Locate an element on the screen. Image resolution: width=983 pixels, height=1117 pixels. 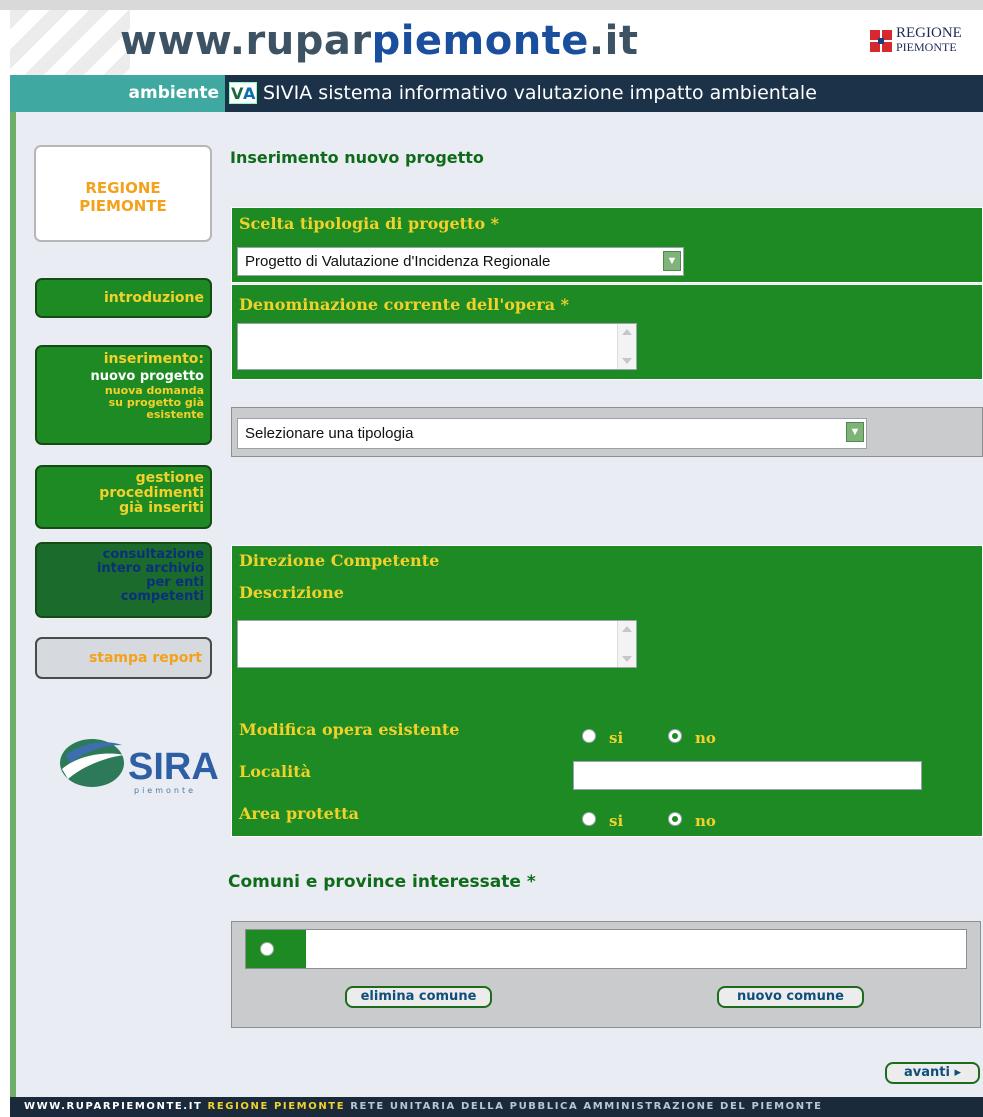
sivia-logo-v: V is located at coordinates (237, 93).